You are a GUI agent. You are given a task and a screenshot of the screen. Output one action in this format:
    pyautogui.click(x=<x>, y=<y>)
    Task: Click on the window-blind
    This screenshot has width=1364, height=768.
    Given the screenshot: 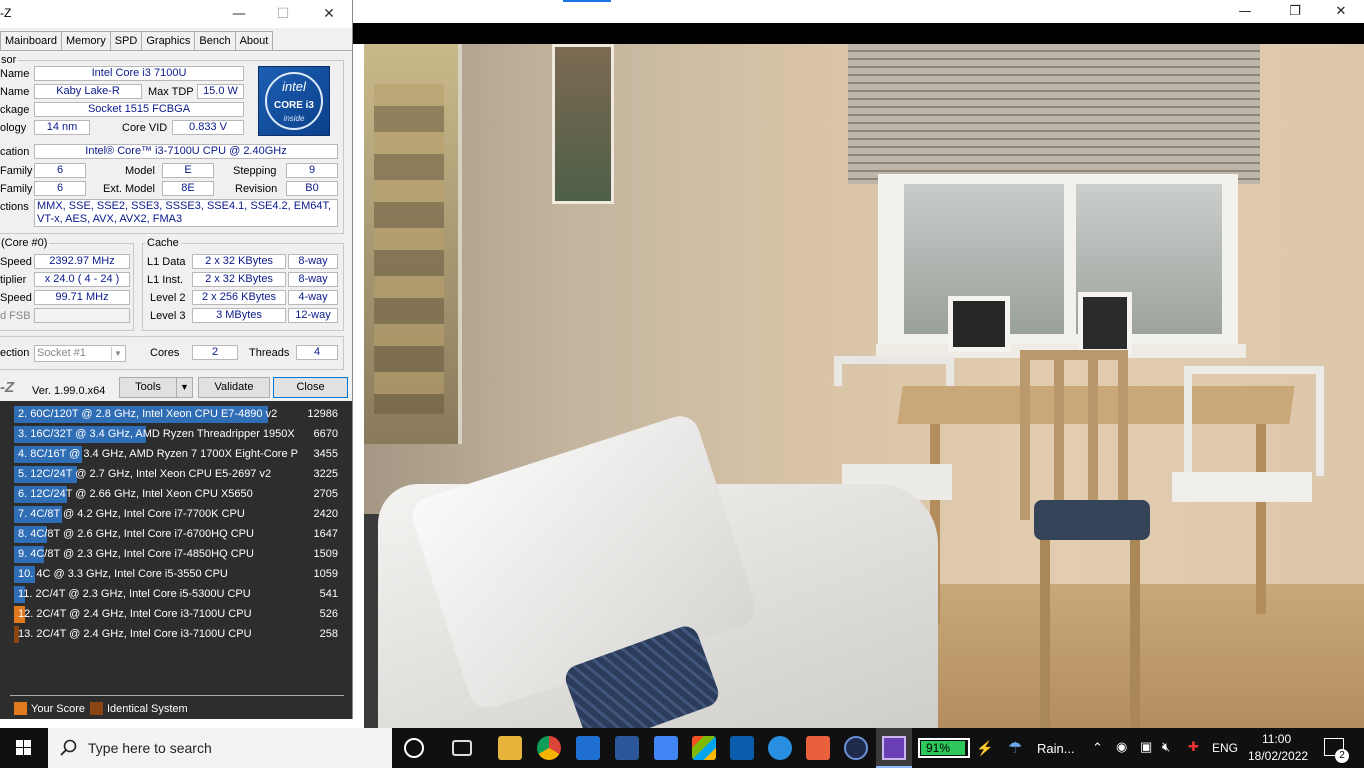 What is the action you would take?
    pyautogui.click(x=1054, y=114)
    